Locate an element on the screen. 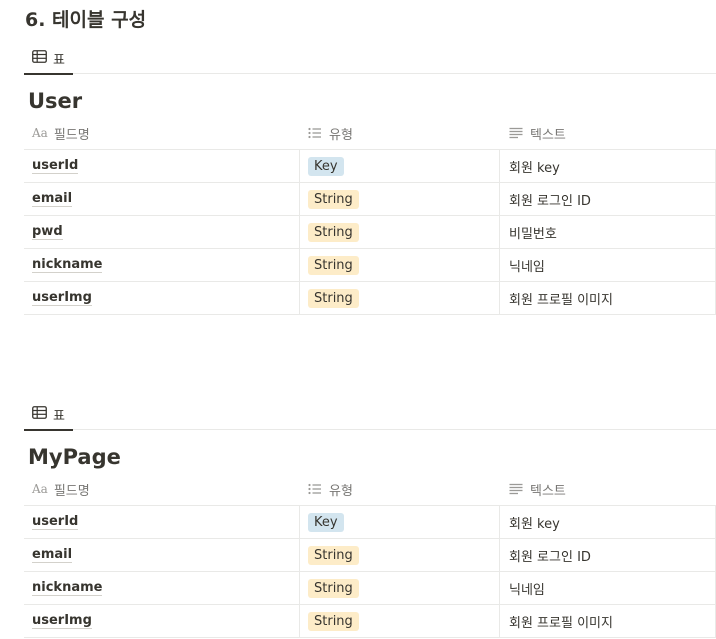 The height and width of the screenshot is (639, 716). table-row: pwd String 비밀번호 is located at coordinates (370, 232).